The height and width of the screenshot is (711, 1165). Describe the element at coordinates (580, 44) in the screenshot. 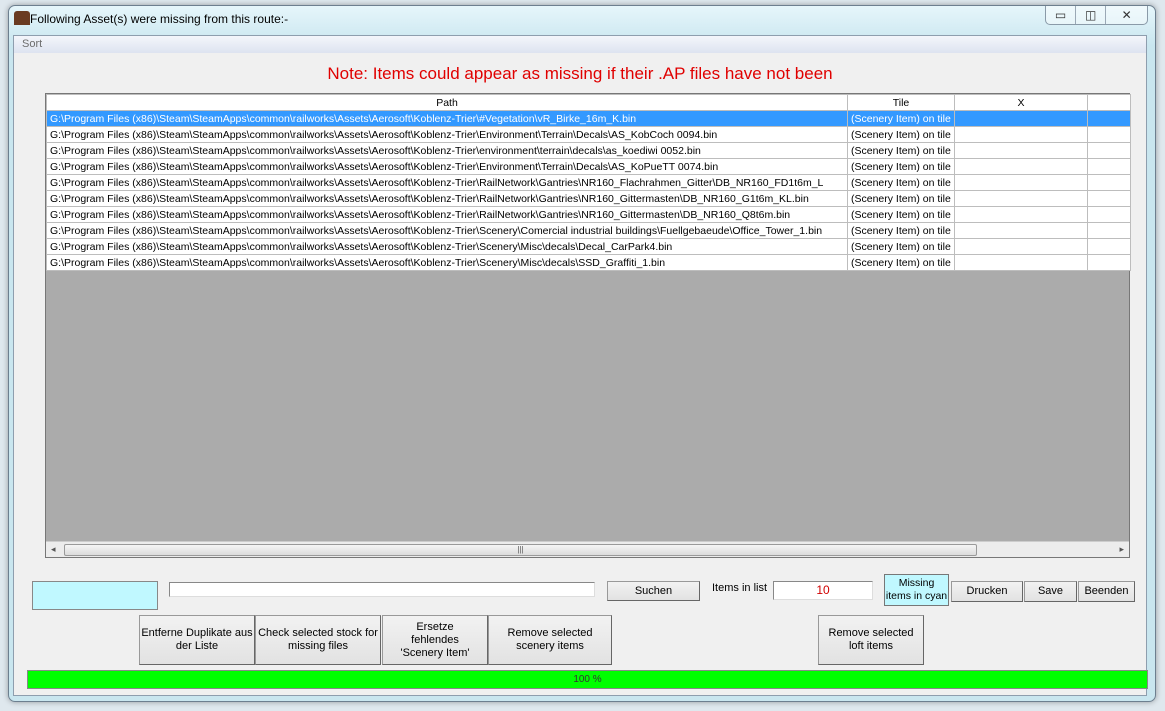

I see `menu-bar: Sort` at that location.